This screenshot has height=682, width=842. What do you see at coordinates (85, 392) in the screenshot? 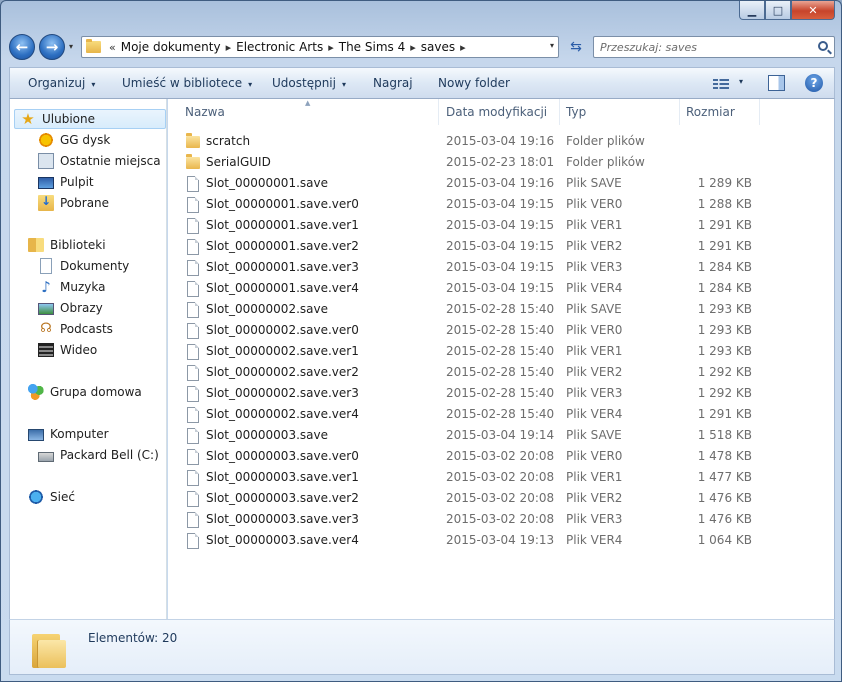
I see `sidebar-item-homegroup: Grupa domowa` at bounding box center [85, 392].